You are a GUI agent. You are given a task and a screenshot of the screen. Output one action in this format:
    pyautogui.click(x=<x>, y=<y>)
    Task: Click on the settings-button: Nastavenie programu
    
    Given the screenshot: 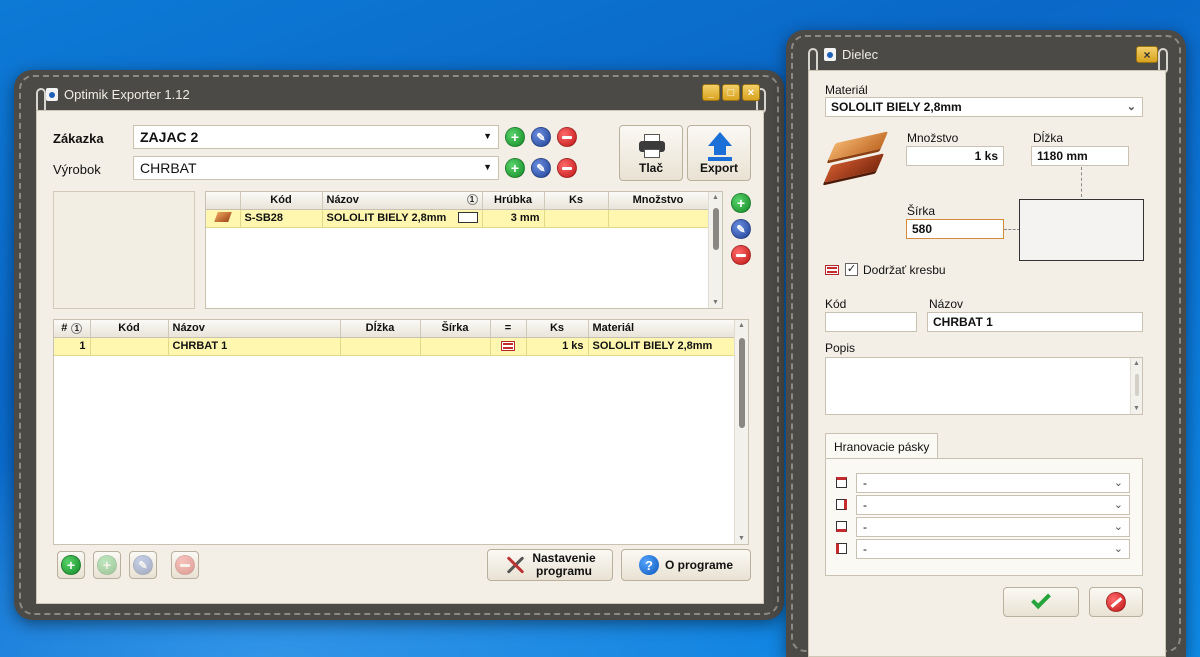 What is the action you would take?
    pyautogui.click(x=550, y=565)
    